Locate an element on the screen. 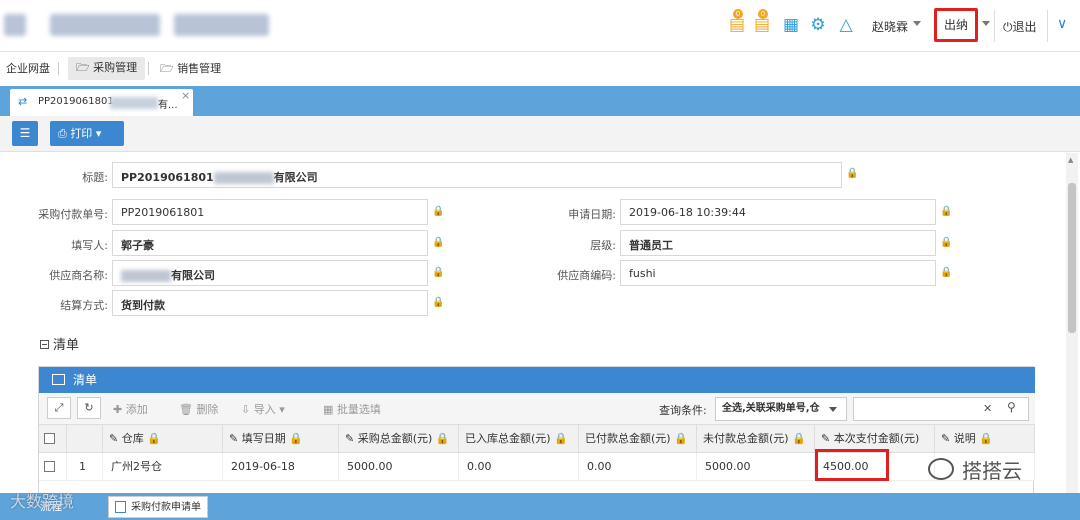 The image size is (1080, 520). cell-warehouse: 广州2号仓 is located at coordinates (163, 467).